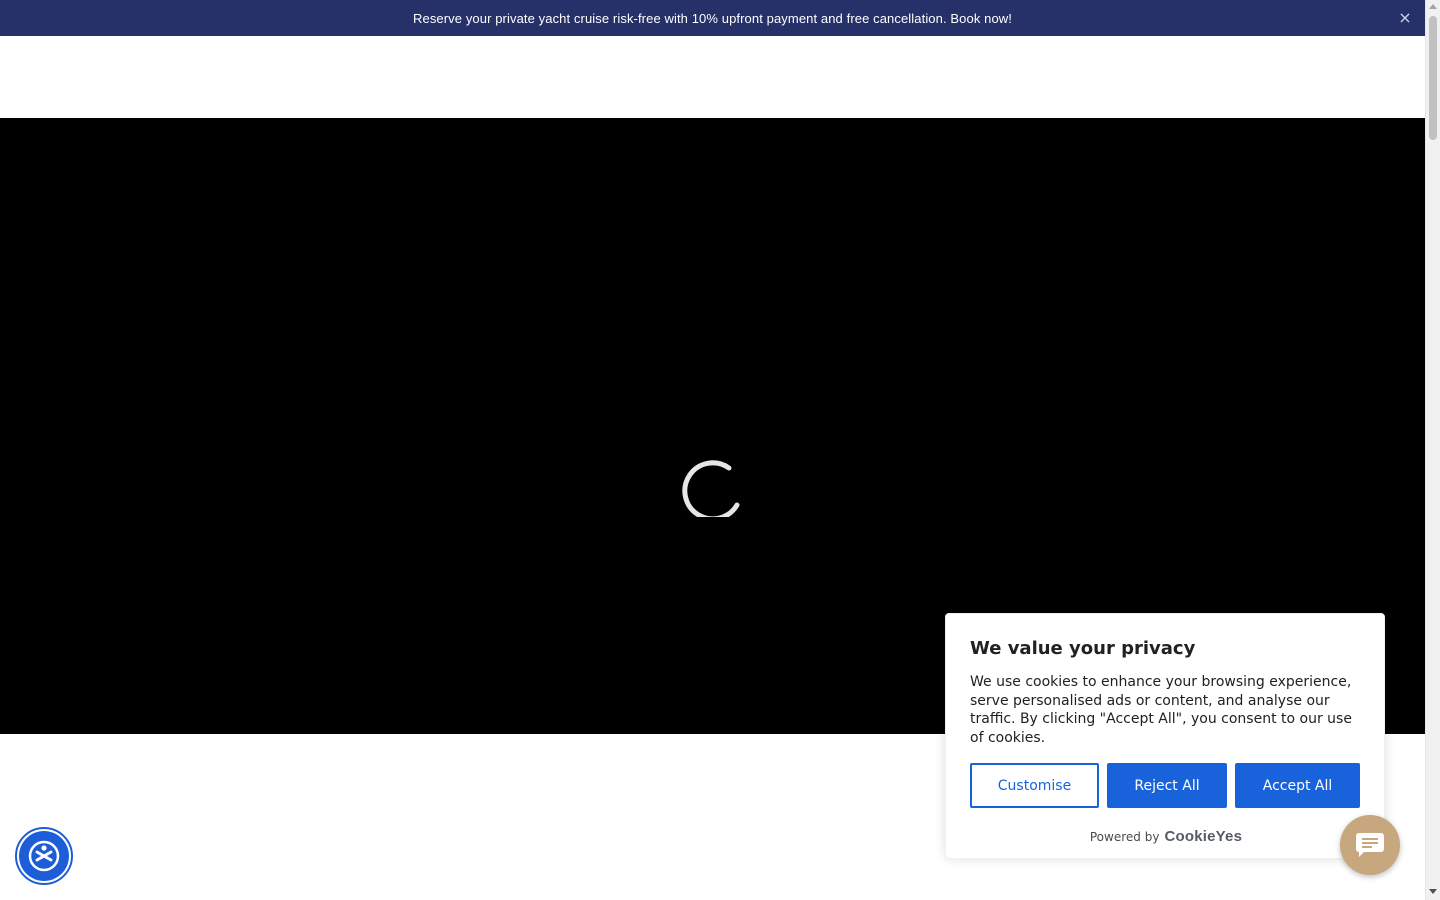 This screenshot has height=900, width=1440. I want to click on accessibility-icon, so click(44, 856).